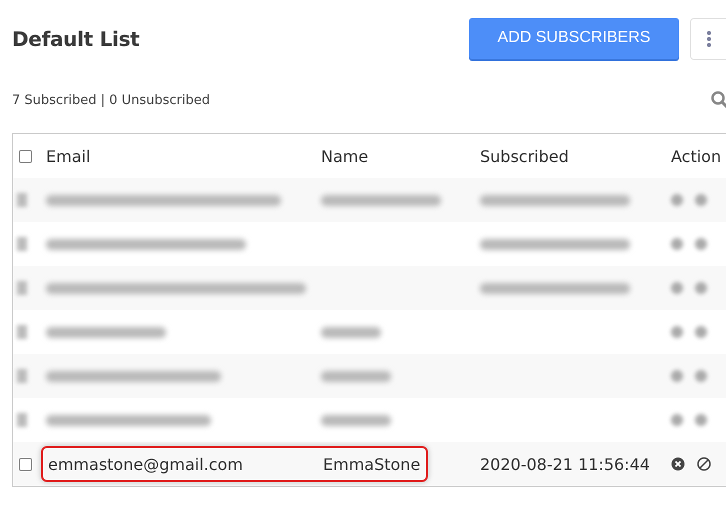 The width and height of the screenshot is (726, 505). I want to click on more-button, so click(708, 39).